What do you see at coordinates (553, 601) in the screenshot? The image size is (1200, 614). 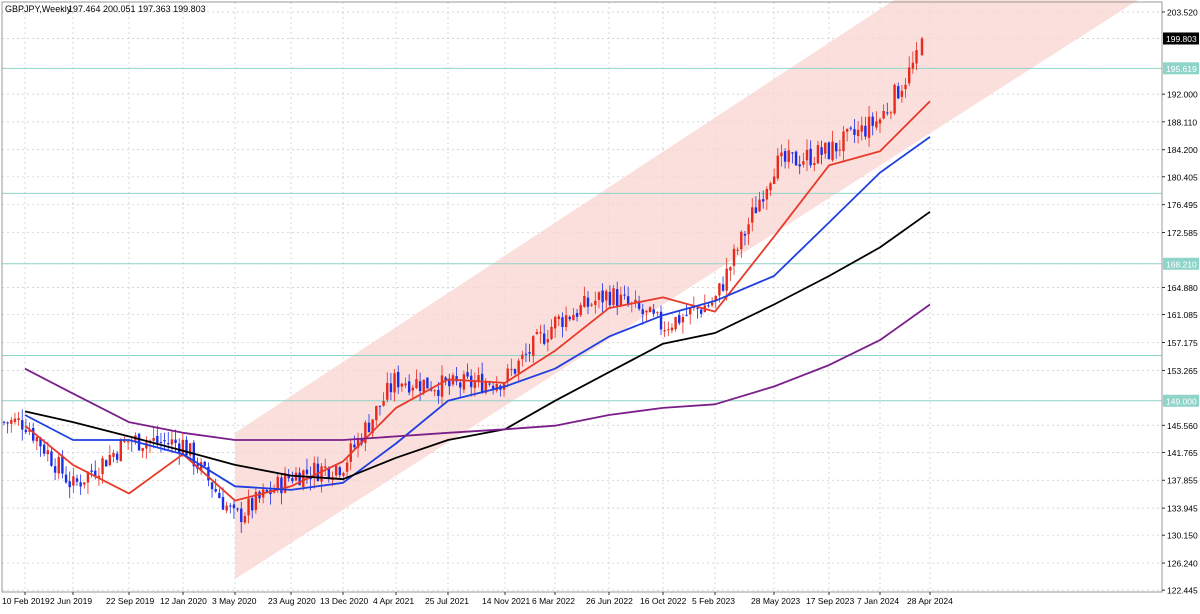 I see `x-tick-label: 6 Mar 2022` at bounding box center [553, 601].